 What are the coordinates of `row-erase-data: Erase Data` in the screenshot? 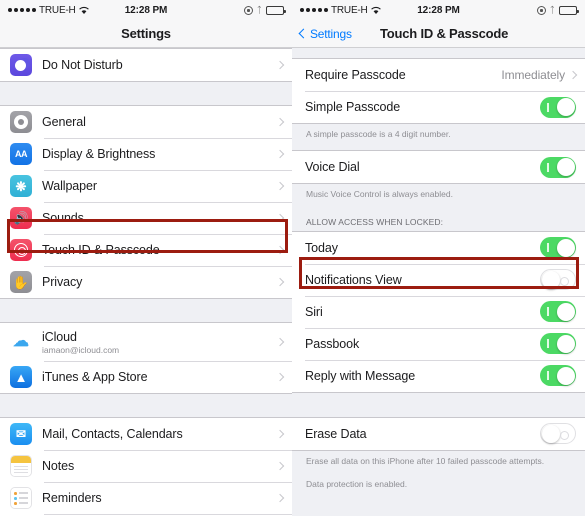 It's located at (438, 433).